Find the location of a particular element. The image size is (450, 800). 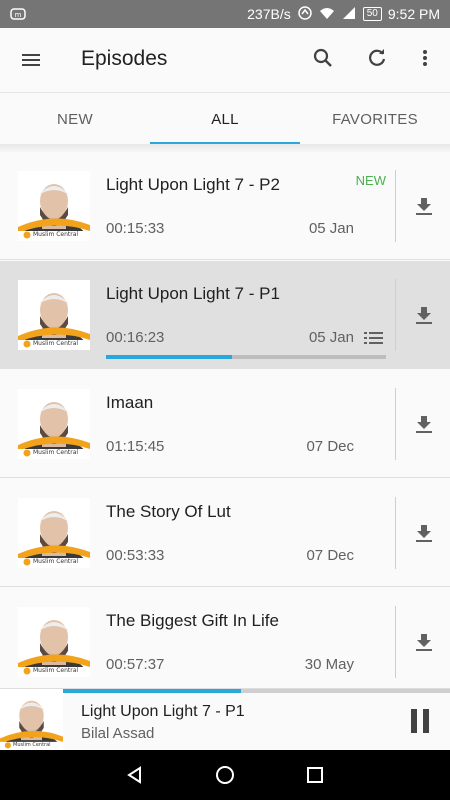

notification-icon: m is located at coordinates (18, 15).